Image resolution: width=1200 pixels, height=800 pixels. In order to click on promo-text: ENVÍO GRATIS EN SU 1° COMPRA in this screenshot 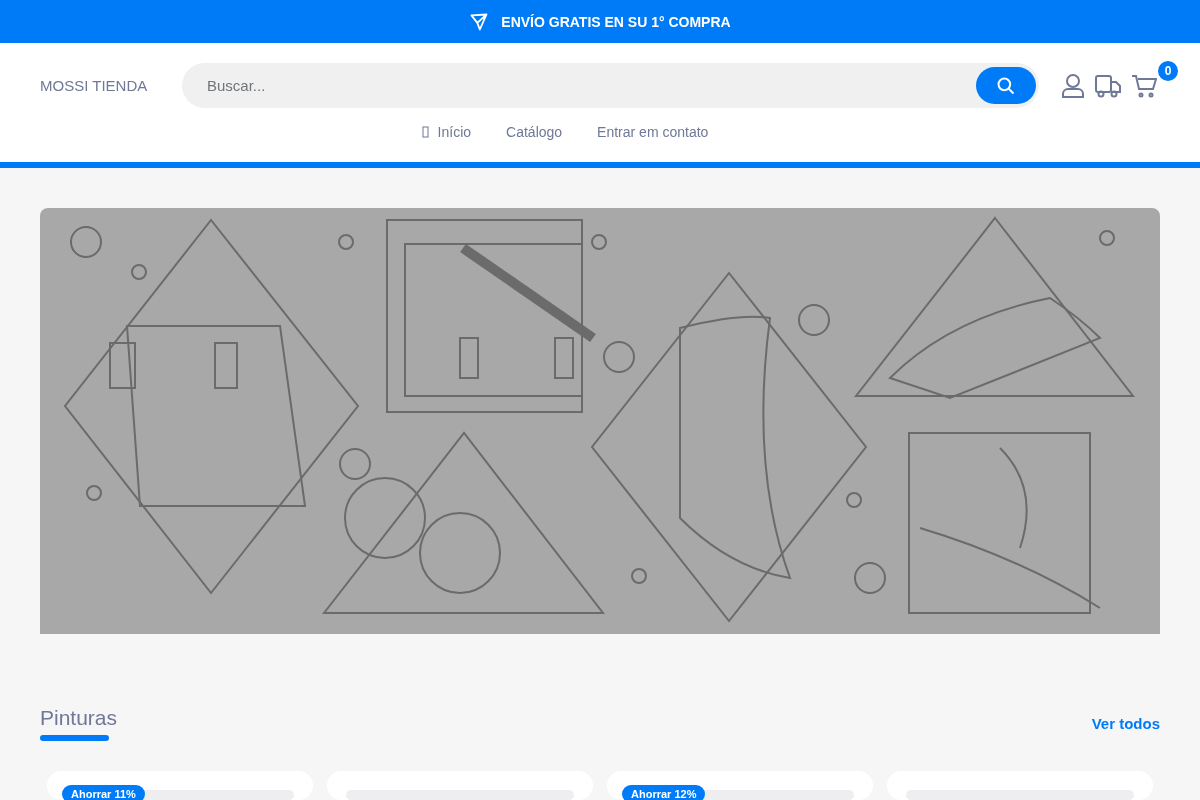, I will do `click(616, 21)`.